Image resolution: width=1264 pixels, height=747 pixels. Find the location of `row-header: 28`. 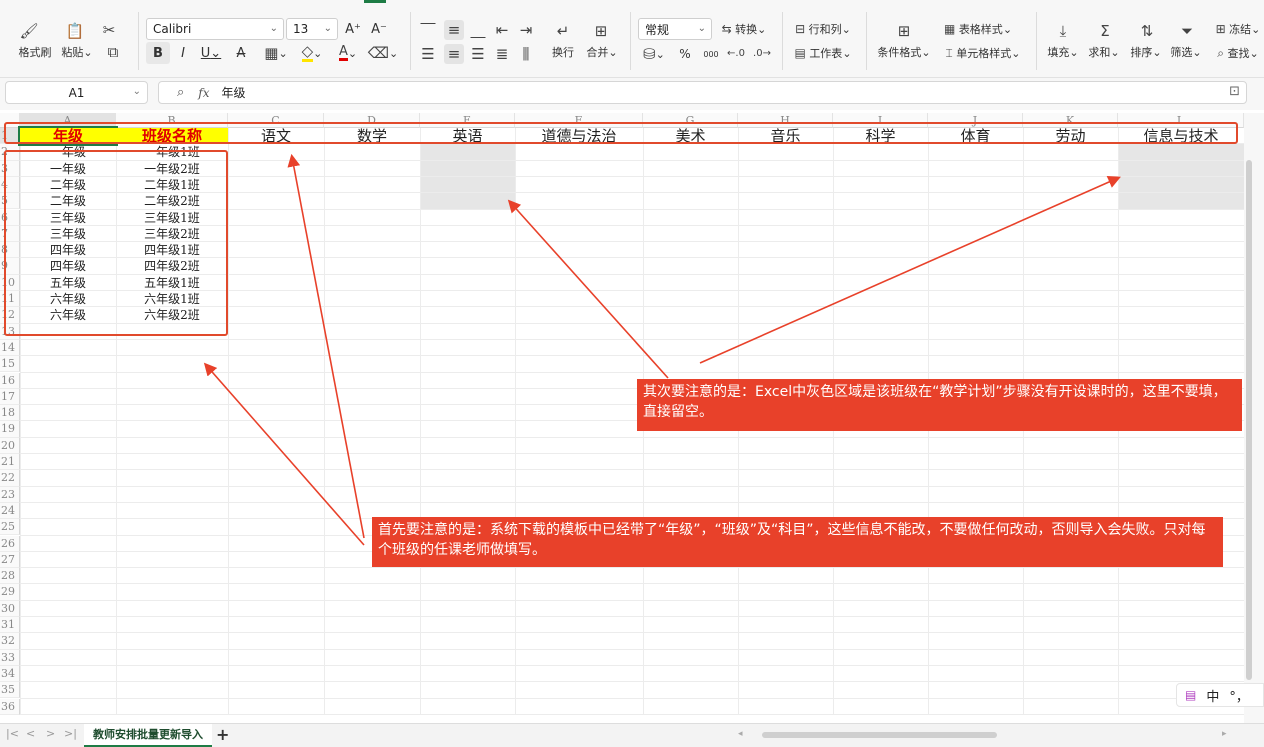

row-header: 28 is located at coordinates (10, 576).